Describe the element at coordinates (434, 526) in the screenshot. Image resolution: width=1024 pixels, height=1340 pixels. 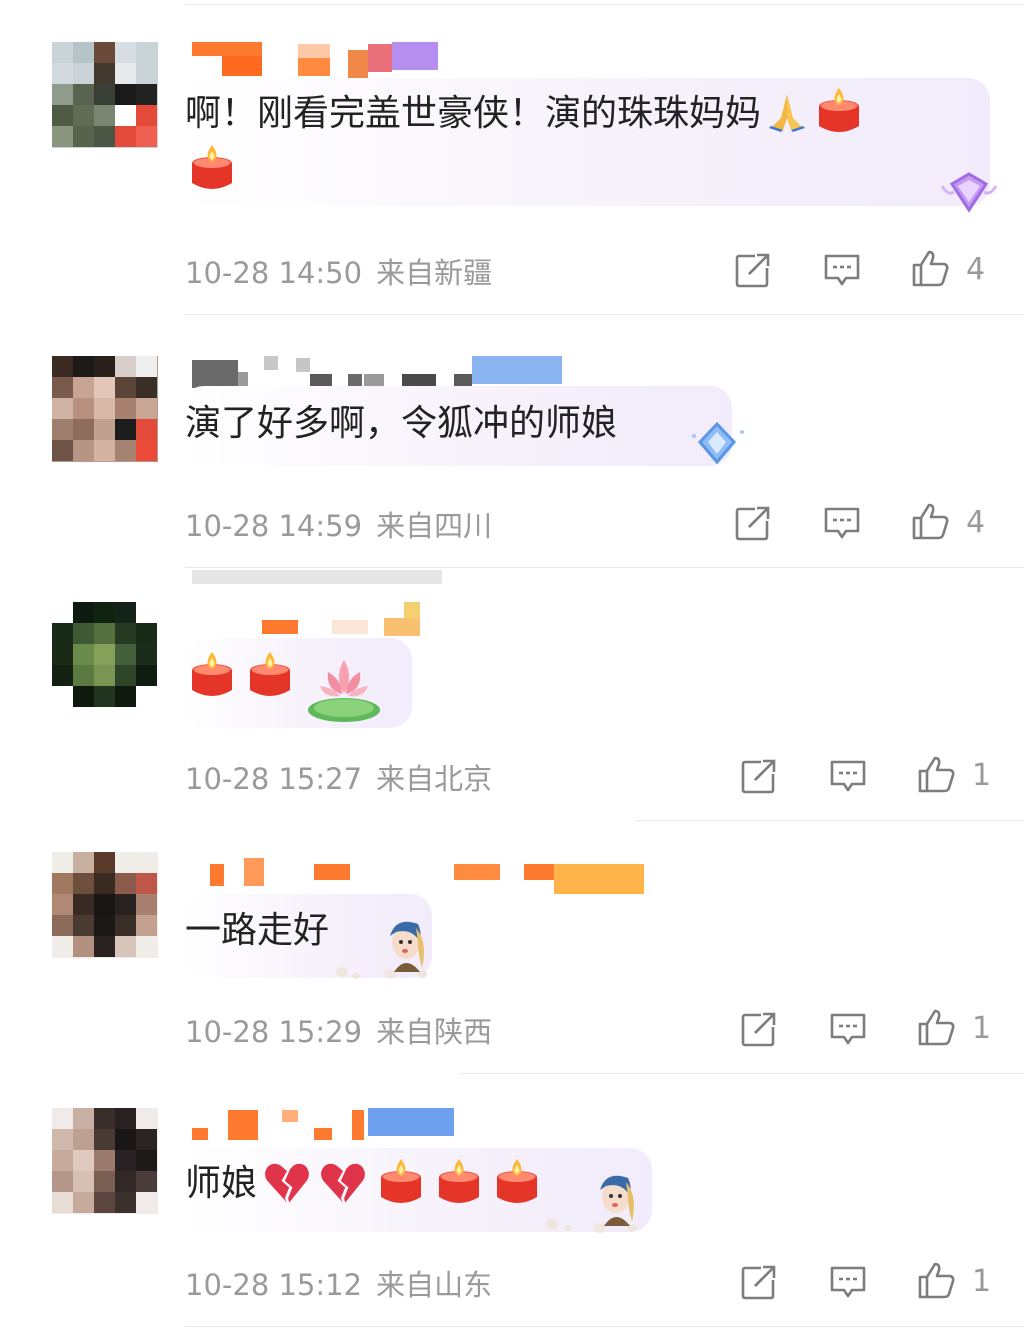
I see `comment-location: 来自四川` at that location.